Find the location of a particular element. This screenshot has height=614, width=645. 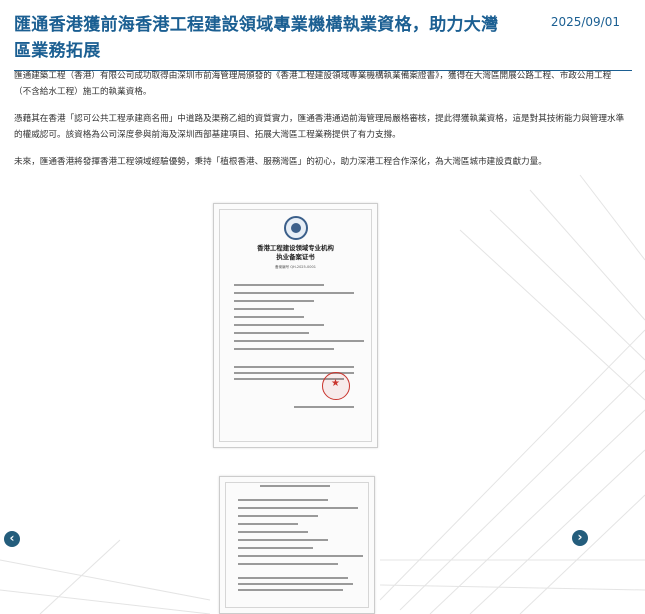

certificate-number: 备案编号 QH-2025-0001 is located at coordinates (295, 267).